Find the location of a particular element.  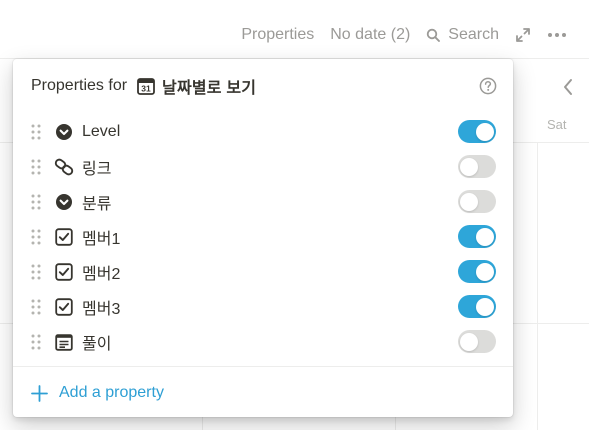

property-name: 풀이 is located at coordinates (97, 344).